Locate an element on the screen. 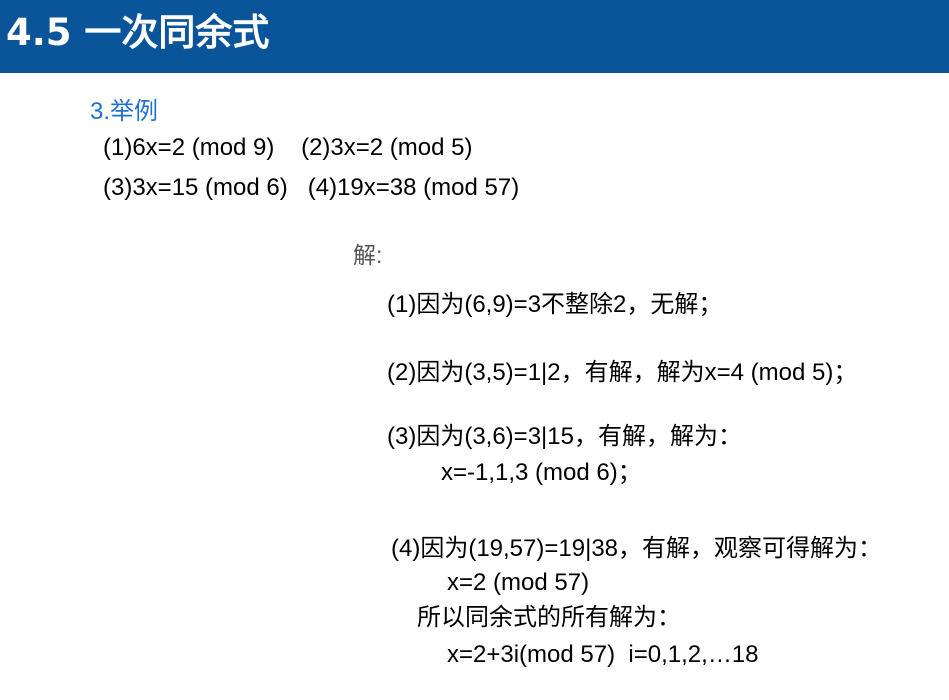  section-heading: 3.举例 is located at coordinates (124, 111).